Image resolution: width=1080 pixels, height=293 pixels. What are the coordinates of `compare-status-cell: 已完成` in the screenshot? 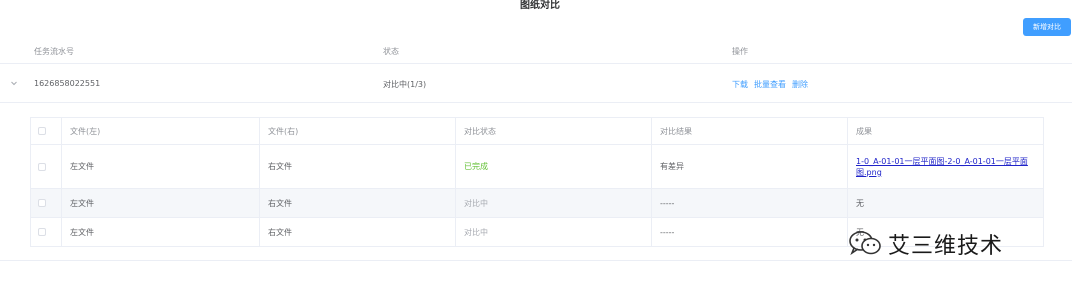 It's located at (554, 166).